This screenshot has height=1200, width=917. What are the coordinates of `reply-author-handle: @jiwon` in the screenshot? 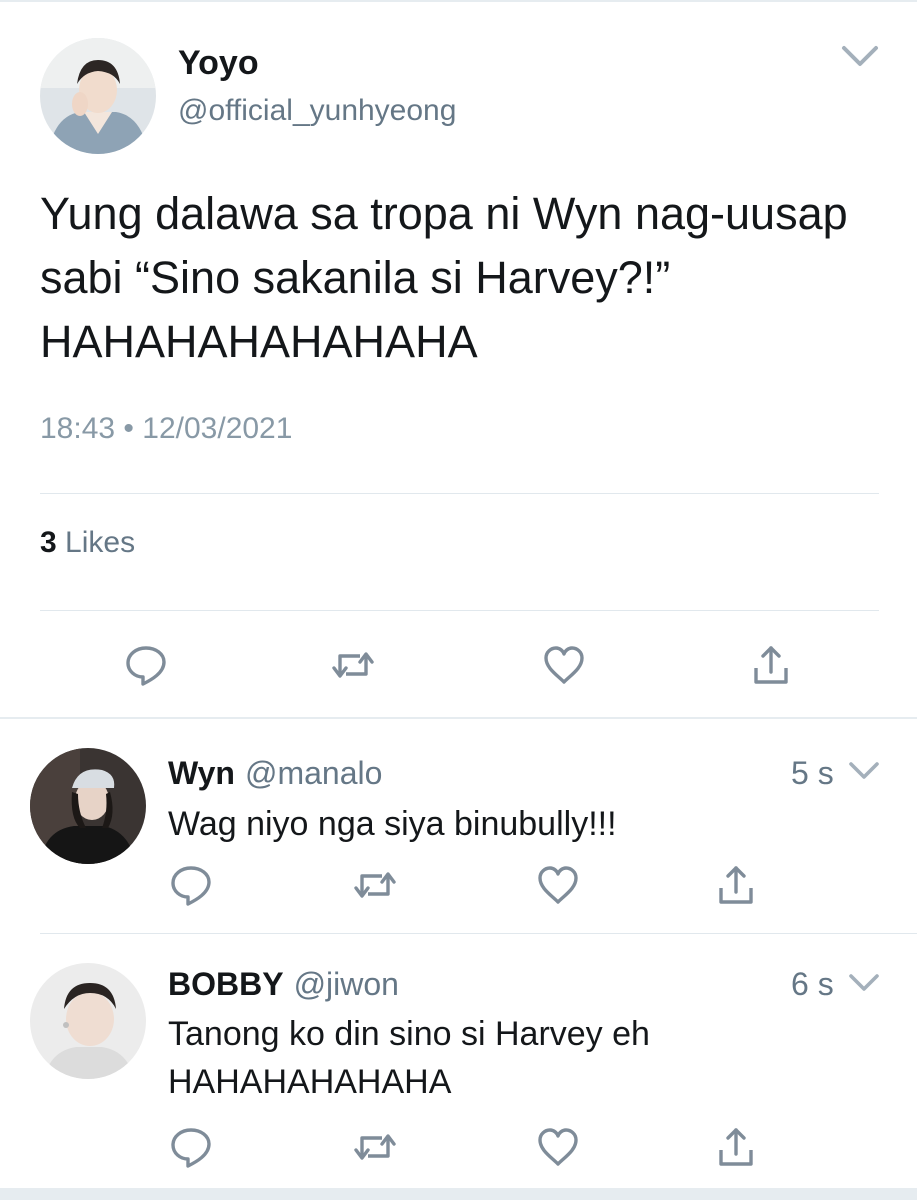 It's located at (346, 984).